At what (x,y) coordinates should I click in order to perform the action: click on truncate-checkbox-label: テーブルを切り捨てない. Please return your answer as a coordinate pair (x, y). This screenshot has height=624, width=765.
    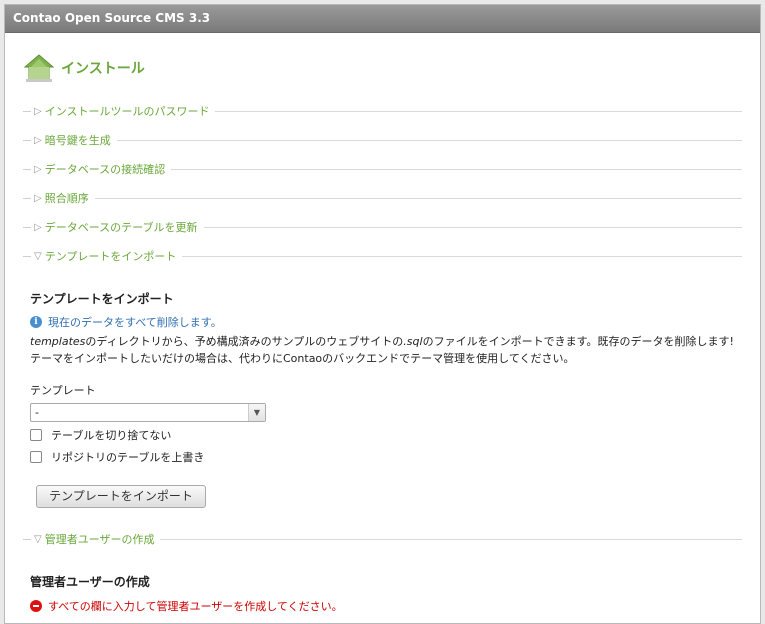
    Looking at the image, I should click on (111, 435).